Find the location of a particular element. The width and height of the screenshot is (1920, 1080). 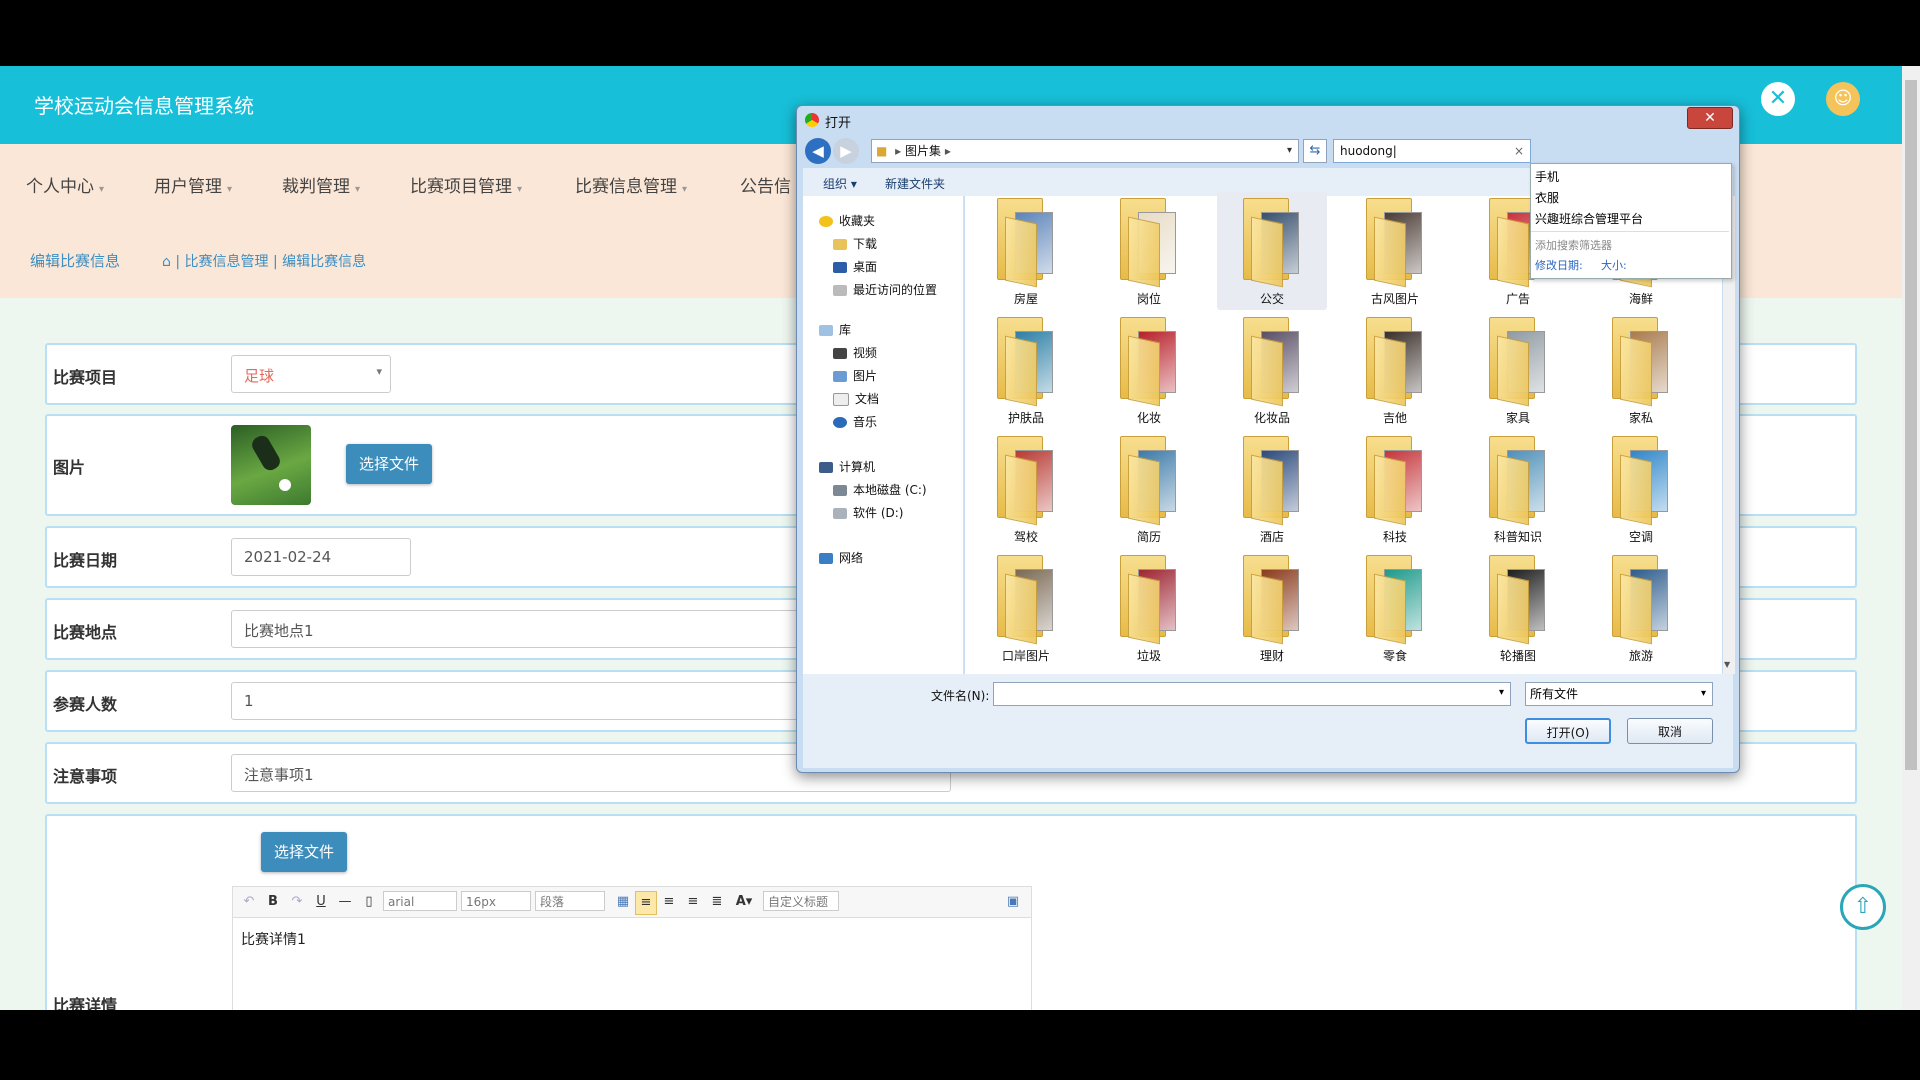

filter-size-link: 大小: is located at coordinates (1614, 265).